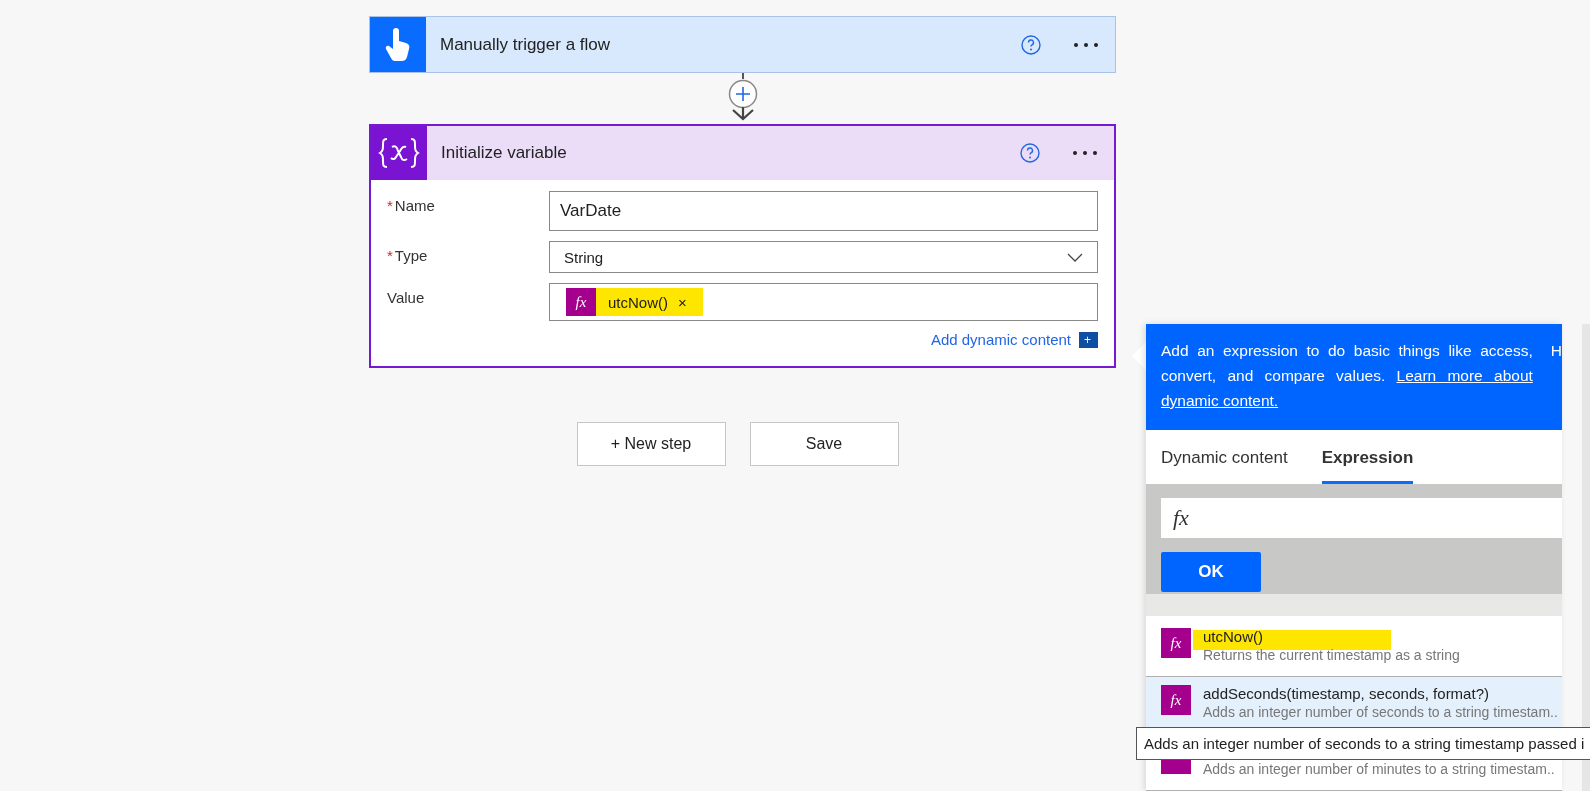 This screenshot has height=791, width=1590. What do you see at coordinates (1088, 339) in the screenshot?
I see `add-dynamic-content-button: +` at bounding box center [1088, 339].